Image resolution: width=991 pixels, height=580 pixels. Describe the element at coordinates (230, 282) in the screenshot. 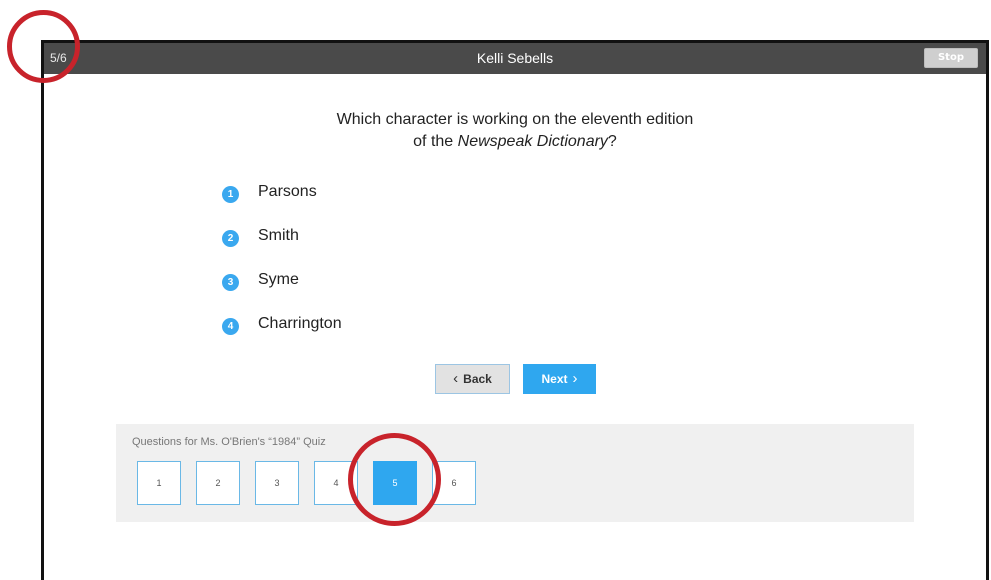

I see `answer-number-badge: 3` at that location.